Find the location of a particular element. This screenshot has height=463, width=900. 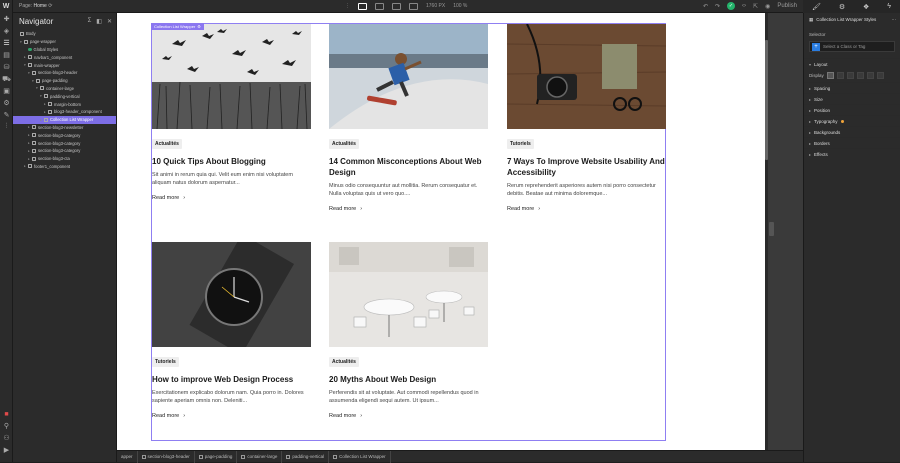

alert-icon: ■ is located at coordinates (6, 414).